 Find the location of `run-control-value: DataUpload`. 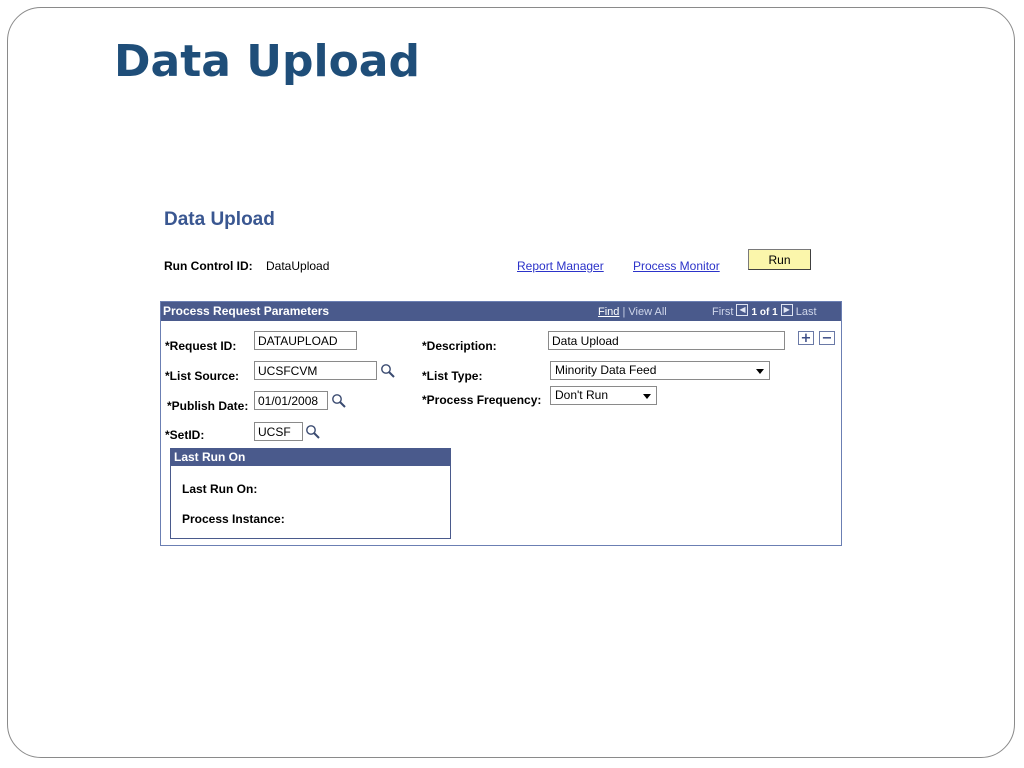

run-control-value: DataUpload is located at coordinates (298, 266).